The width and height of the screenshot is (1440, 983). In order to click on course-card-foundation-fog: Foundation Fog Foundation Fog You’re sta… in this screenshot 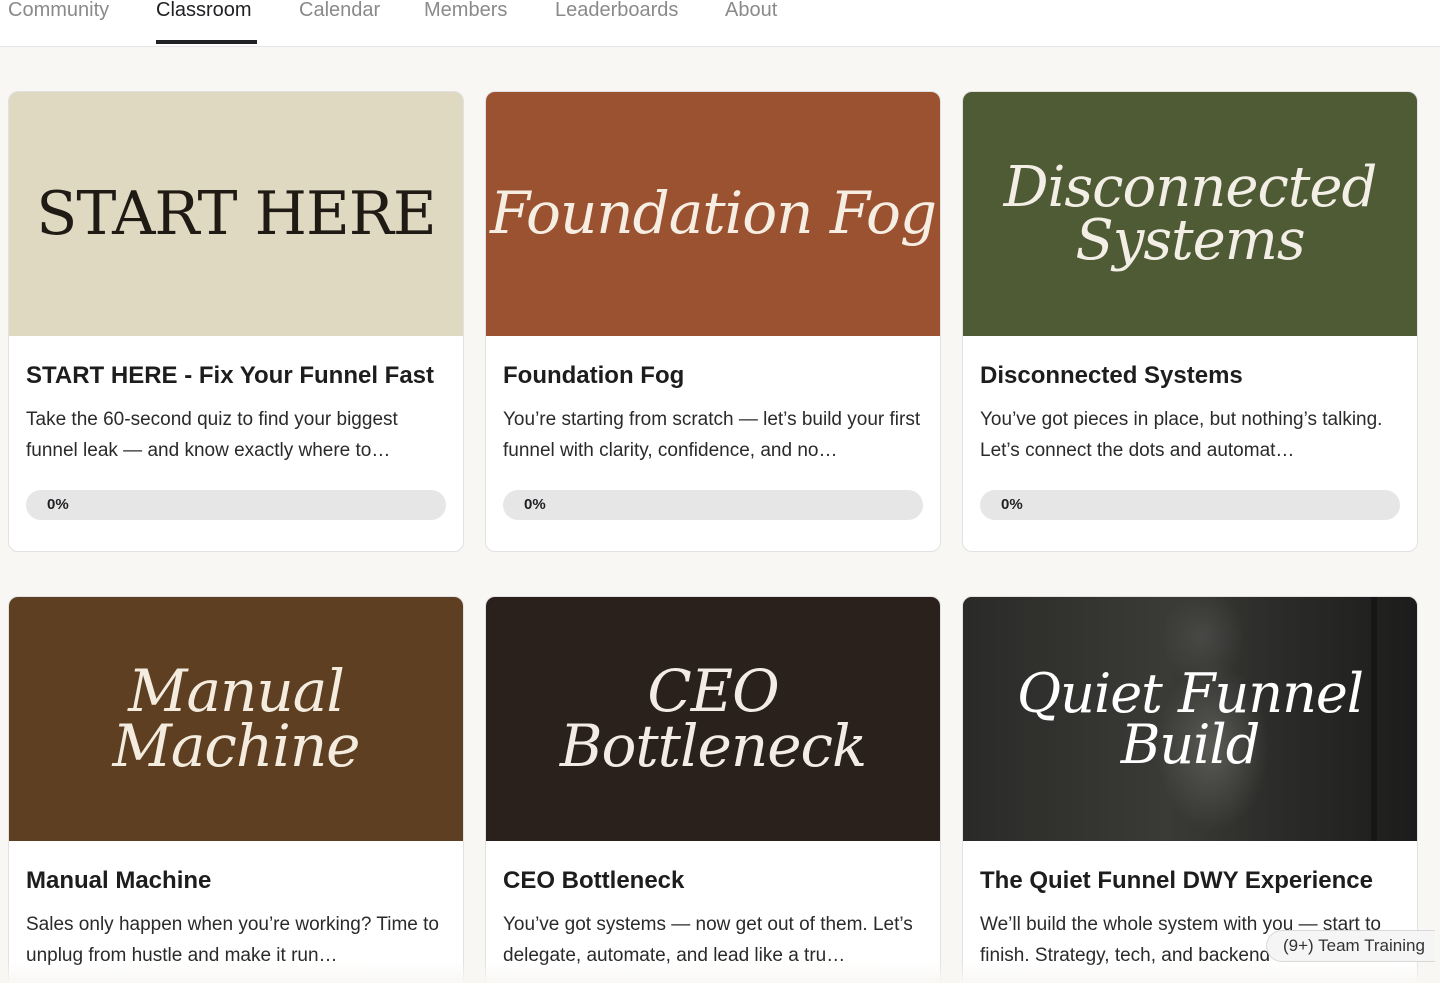, I will do `click(713, 321)`.